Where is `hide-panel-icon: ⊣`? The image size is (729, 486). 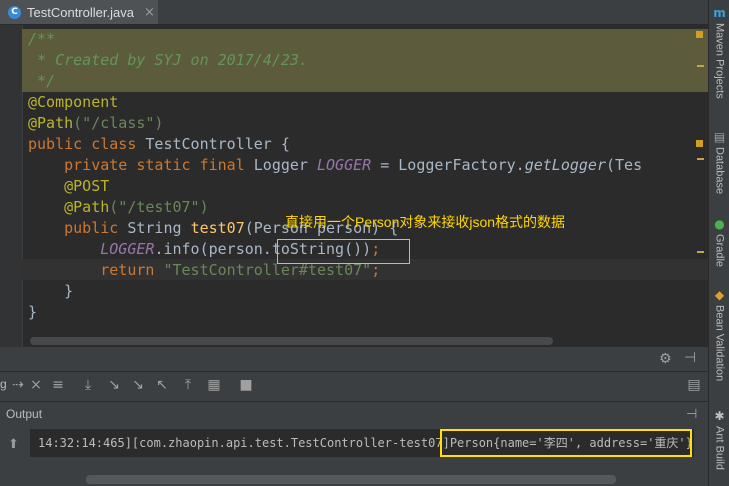 hide-panel-icon: ⊣ is located at coordinates (690, 358).